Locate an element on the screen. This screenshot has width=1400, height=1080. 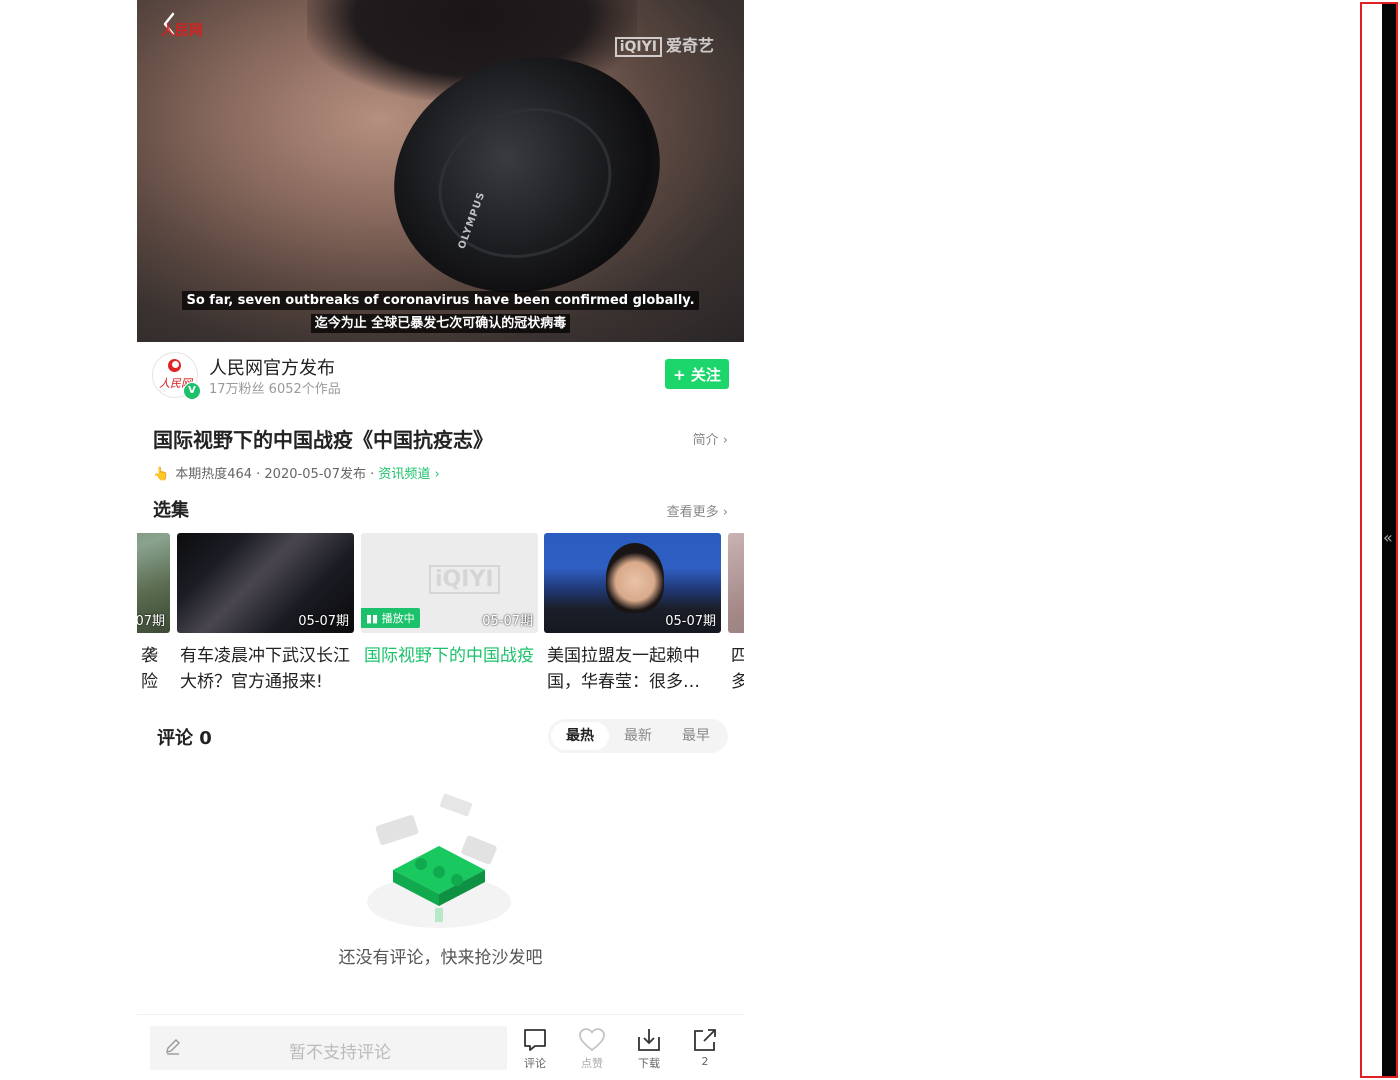
channel-link: 资讯频道 › is located at coordinates (408, 474).